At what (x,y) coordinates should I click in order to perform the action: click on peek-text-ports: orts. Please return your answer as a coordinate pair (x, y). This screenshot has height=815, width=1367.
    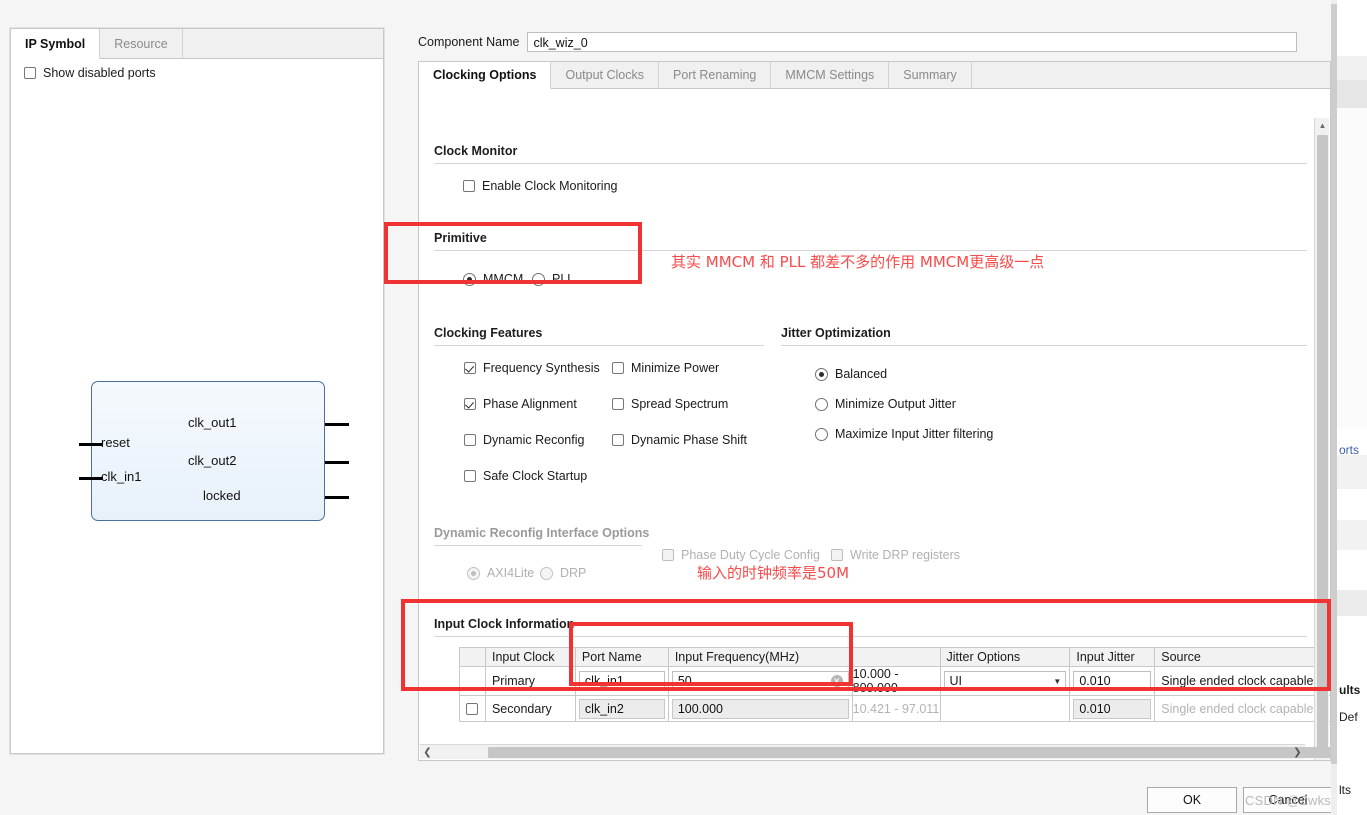
    Looking at the image, I should click on (1349, 450).